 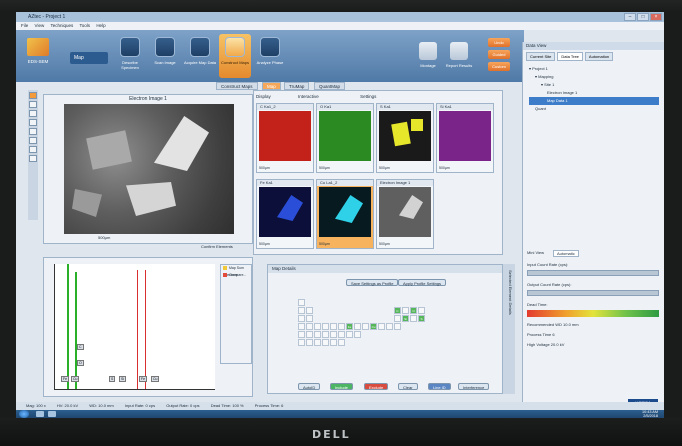 I want to click on map-tile: Cu La1_2 500µm, so click(x=345, y=214).